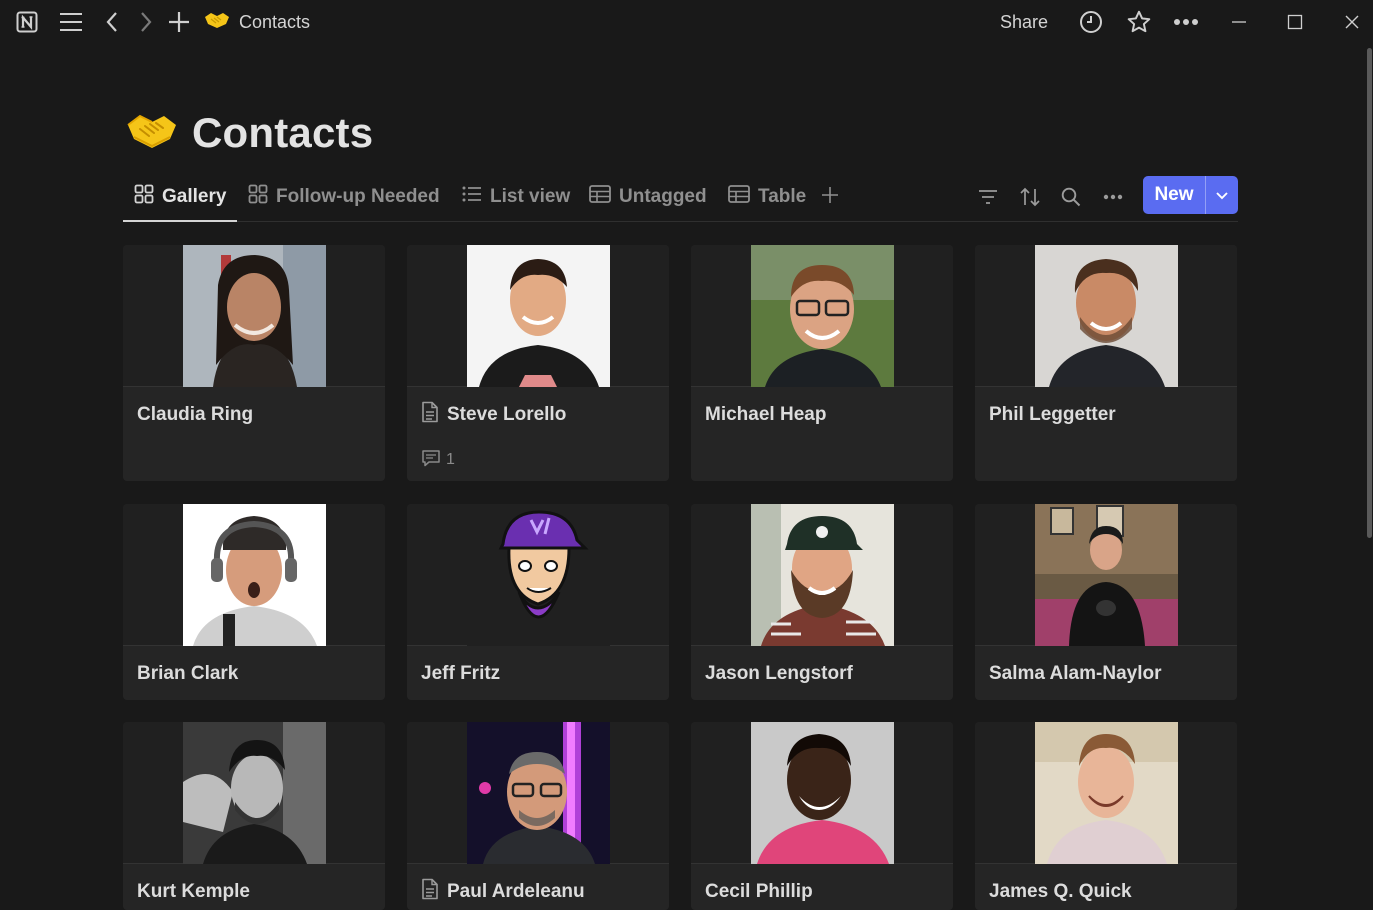 This screenshot has height=910, width=1373. Describe the element at coordinates (27, 22) in the screenshot. I see `notion-logo-icon` at that location.